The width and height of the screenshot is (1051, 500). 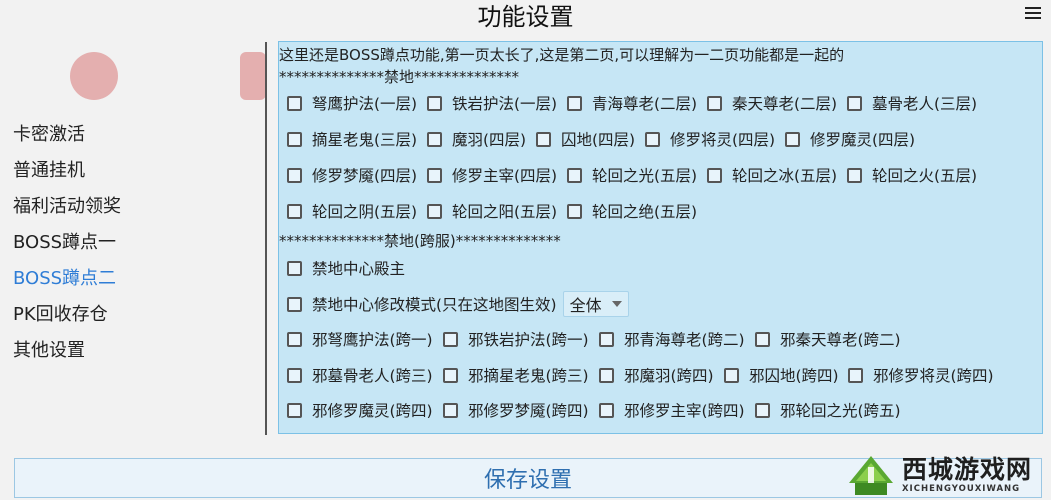 I want to click on checkbox-label: 邪修罗主宰(跨四), so click(x=684, y=411).